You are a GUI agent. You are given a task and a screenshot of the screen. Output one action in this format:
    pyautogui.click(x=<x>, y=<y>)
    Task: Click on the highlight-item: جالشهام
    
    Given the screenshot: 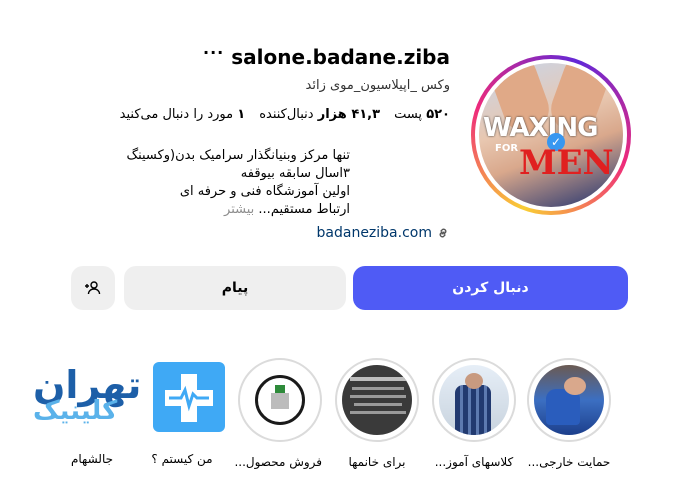 What is the action you would take?
    pyautogui.click(x=92, y=450)
    